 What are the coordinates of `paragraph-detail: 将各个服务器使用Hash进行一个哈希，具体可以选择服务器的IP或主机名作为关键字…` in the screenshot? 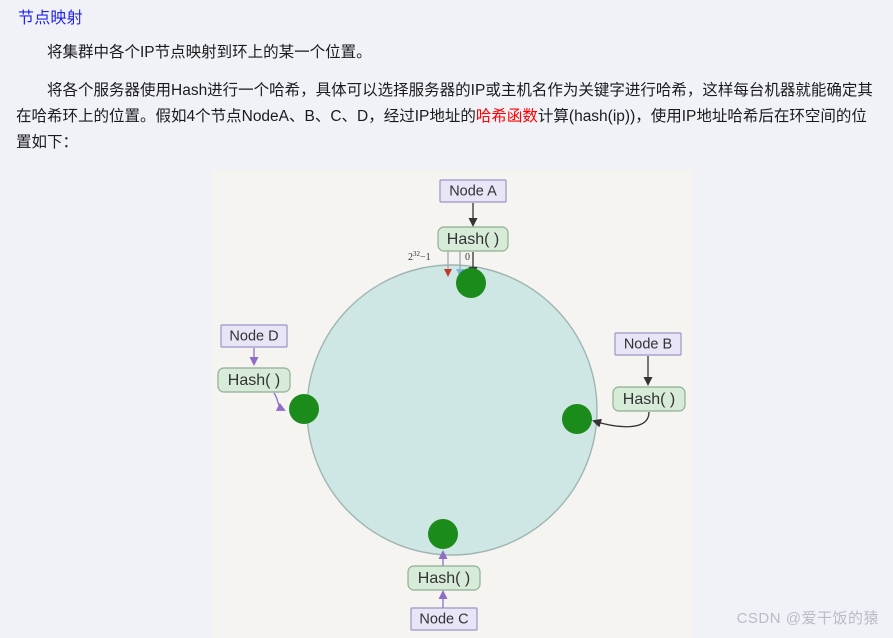 It's located at (446, 117).